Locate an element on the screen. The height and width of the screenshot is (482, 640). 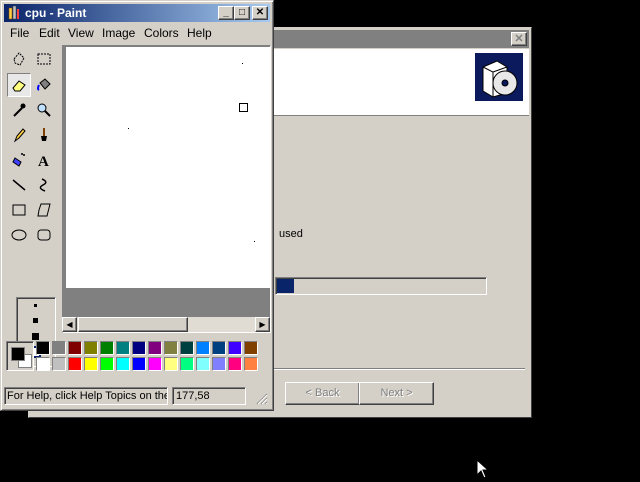
airbrush-icon is located at coordinates (19, 160).